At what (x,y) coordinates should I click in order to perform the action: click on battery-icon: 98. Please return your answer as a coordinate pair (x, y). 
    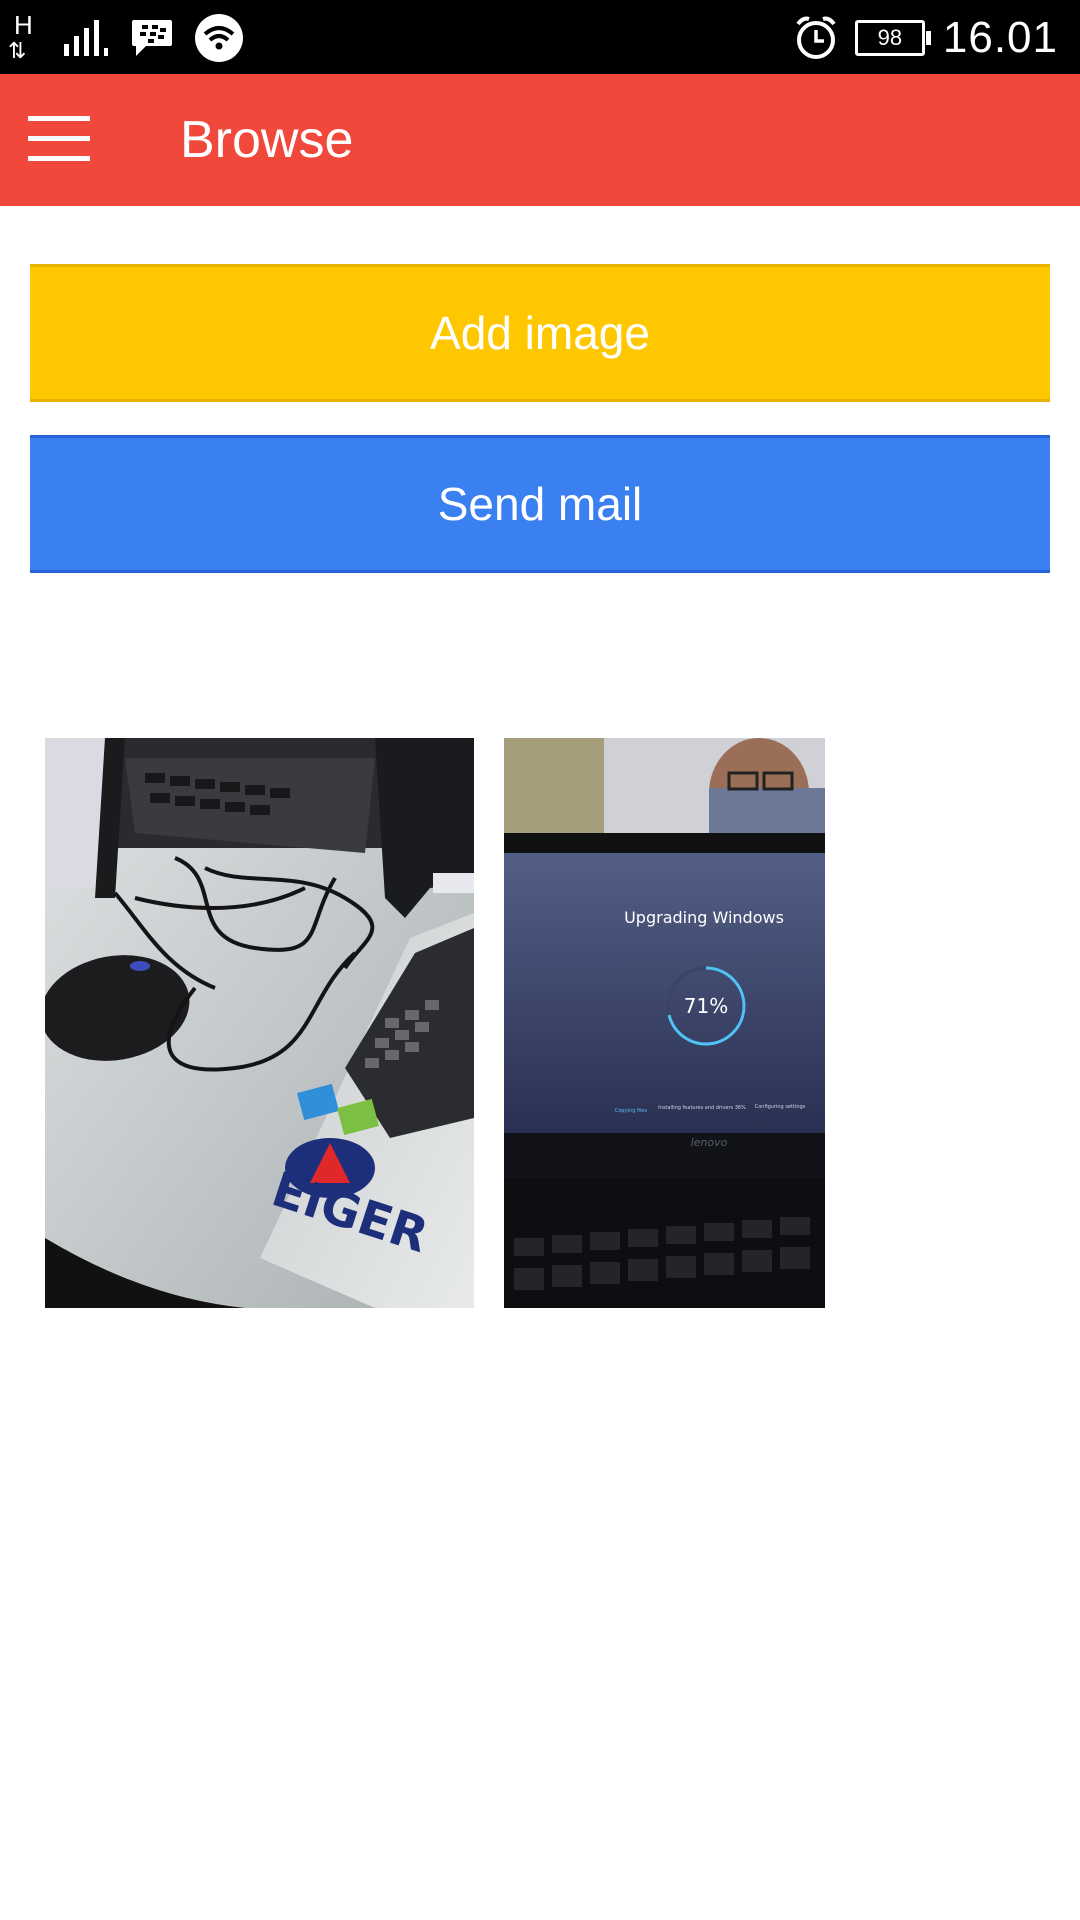
    Looking at the image, I should click on (892, 38).